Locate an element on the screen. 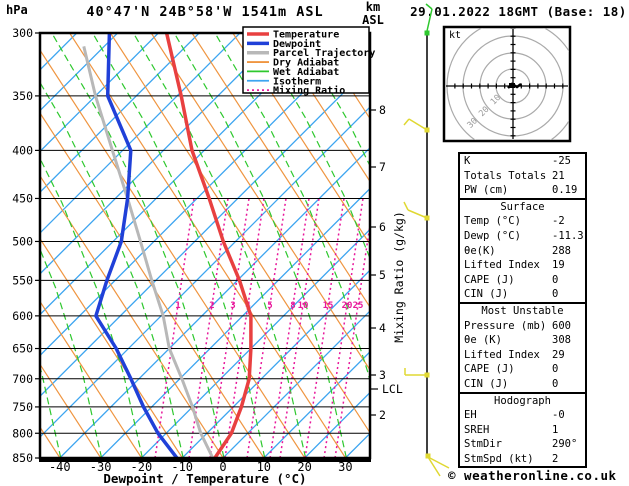 This screenshot has width=629, height=486. svg-text: 300 is located at coordinates (22, 33).